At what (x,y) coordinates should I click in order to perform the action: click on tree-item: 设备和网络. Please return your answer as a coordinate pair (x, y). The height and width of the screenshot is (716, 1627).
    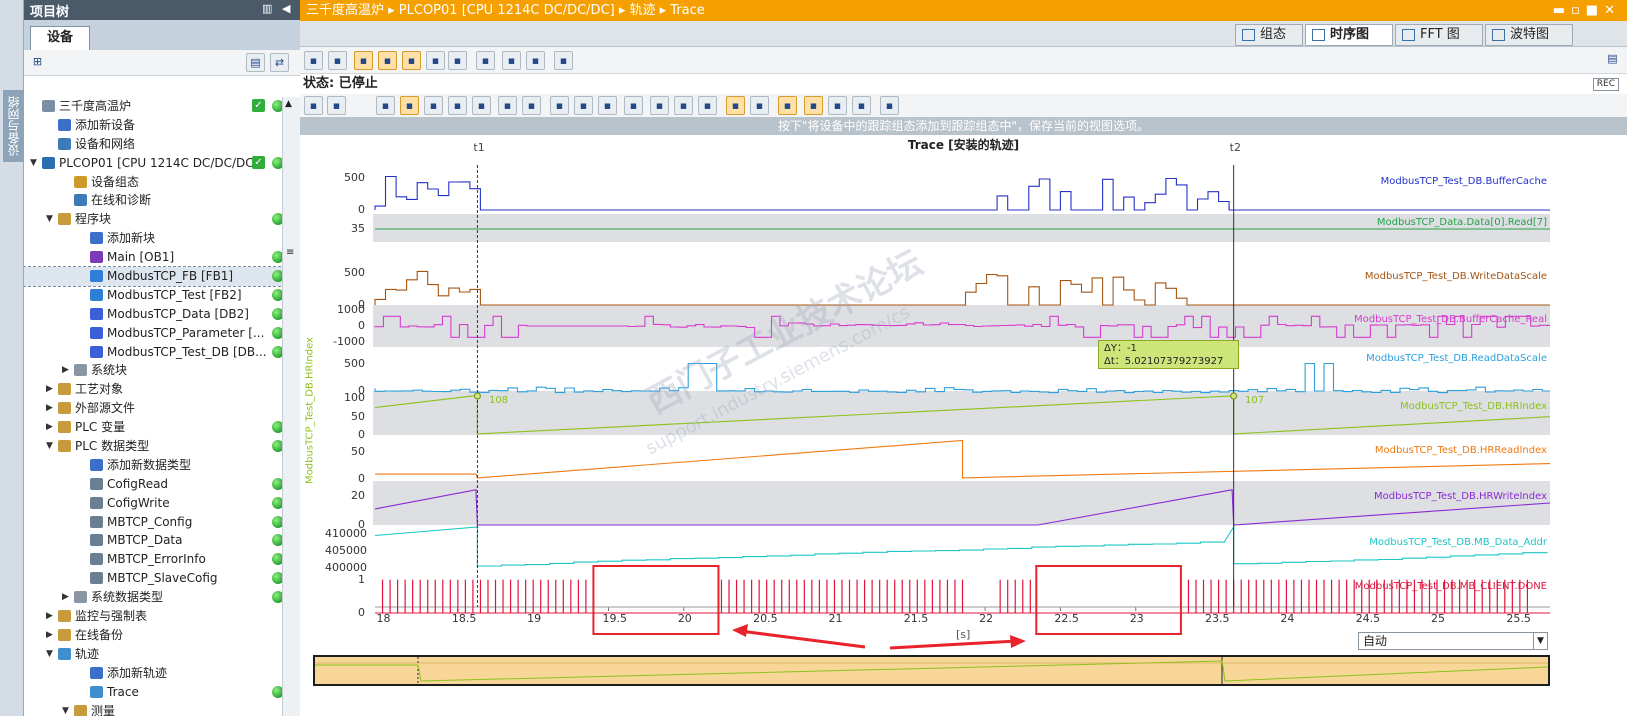
    Looking at the image, I should click on (164, 144).